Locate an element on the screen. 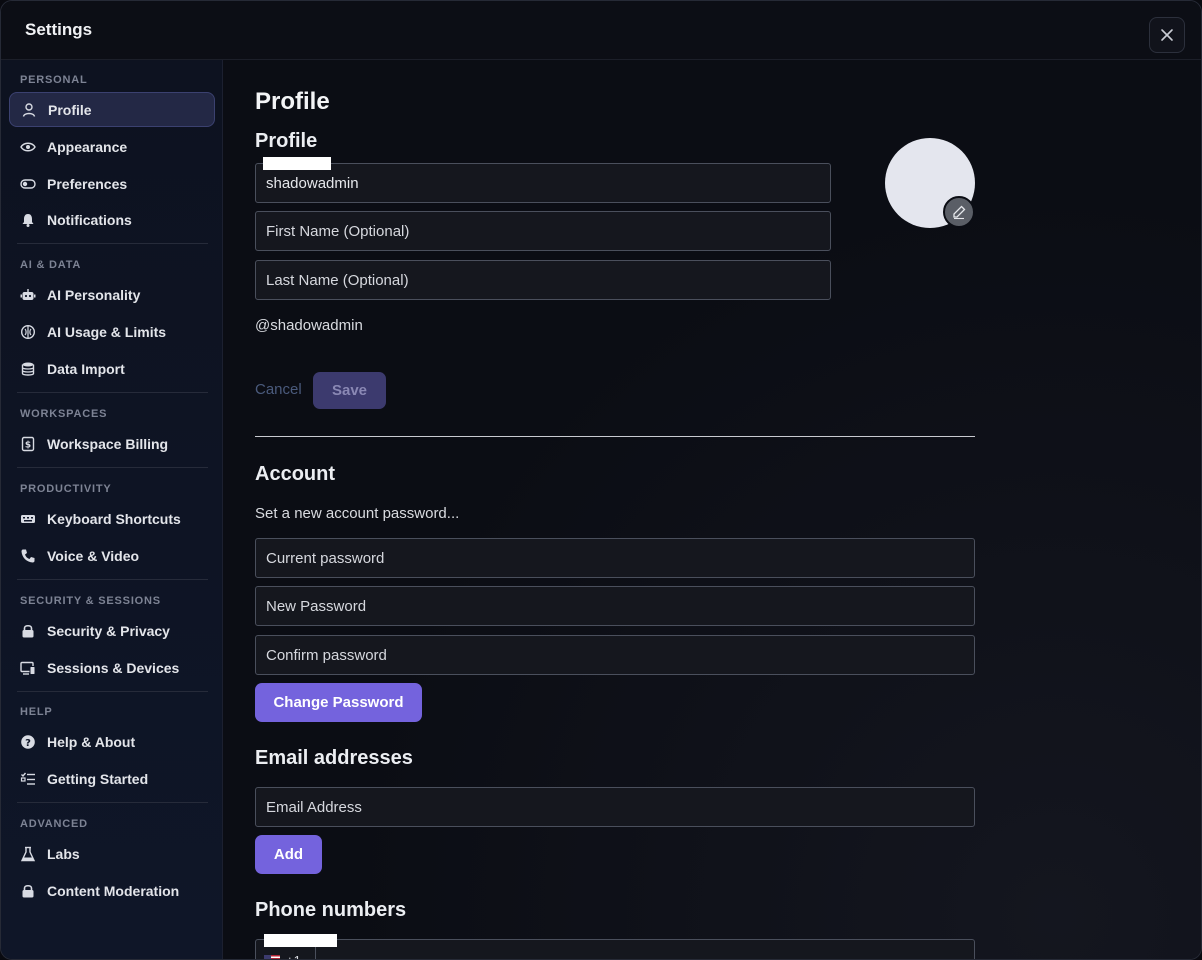 The width and height of the screenshot is (1202, 960). section-label-advanced: ADVANCED is located at coordinates (54, 824).